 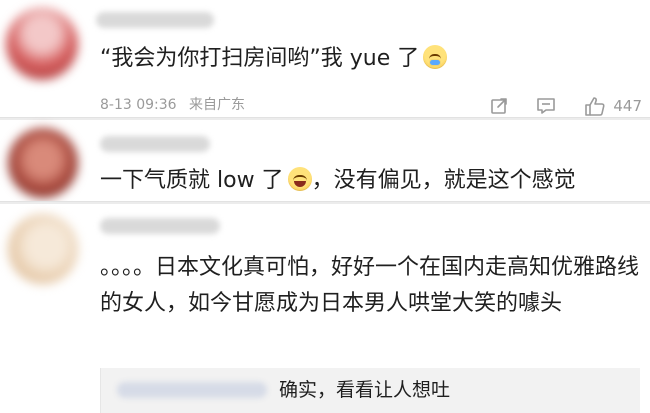 What do you see at coordinates (192, 390) in the screenshot?
I see `reply-username-blurred` at bounding box center [192, 390].